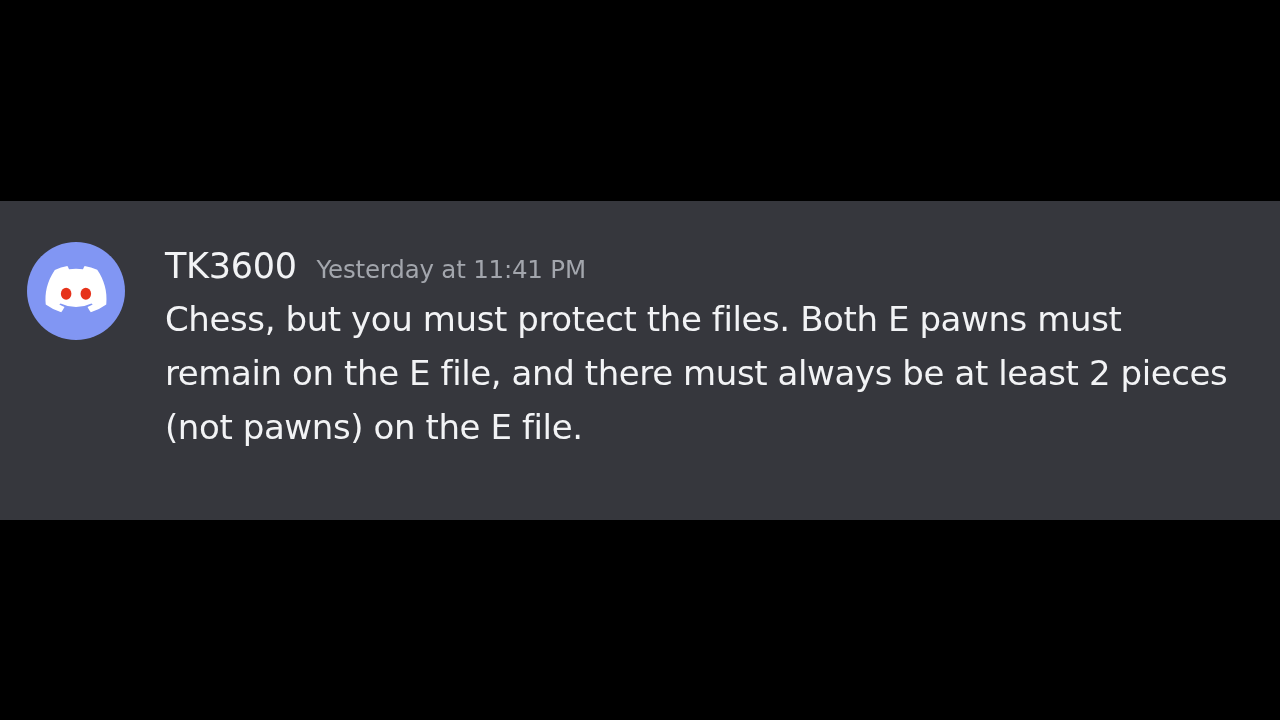  Describe the element at coordinates (76, 291) in the screenshot. I see `avatar-icon` at that location.